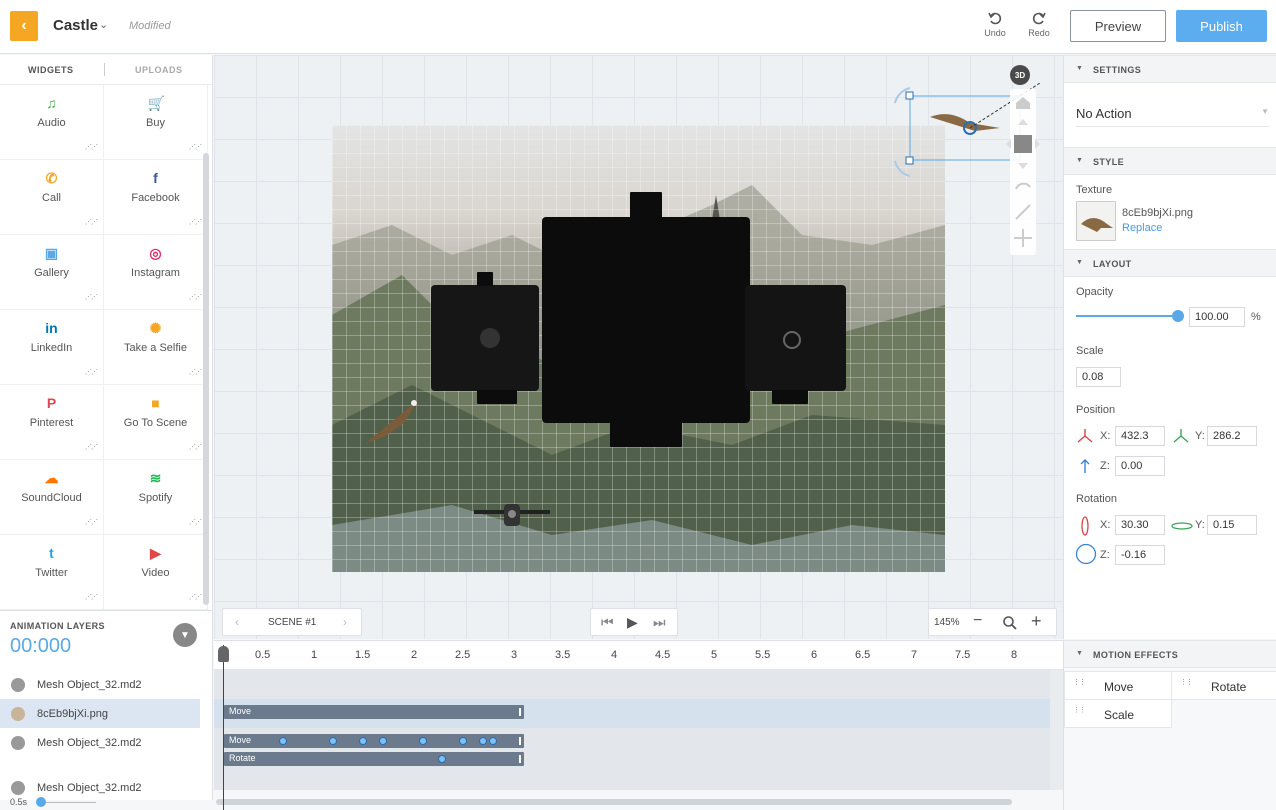  What do you see at coordinates (1140, 436) in the screenshot?
I see `position-x-input: 432.3` at bounding box center [1140, 436].